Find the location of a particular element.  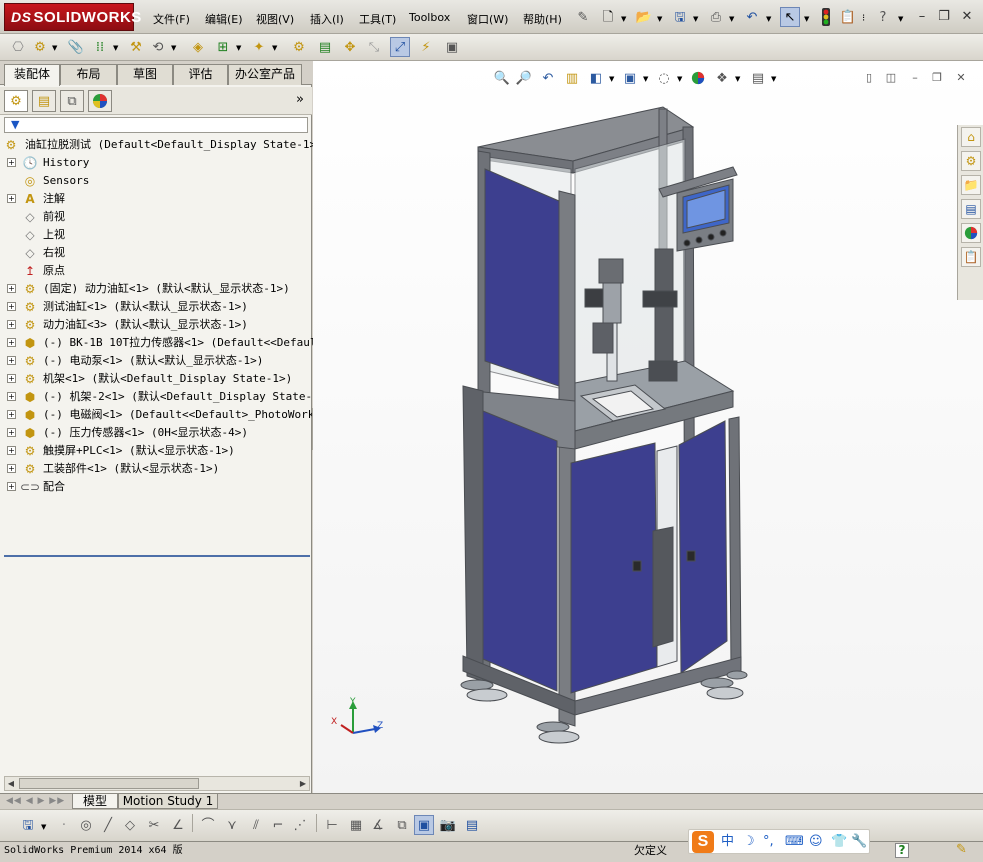

ime-moon-icon: ☽ is located at coordinates (749, 842).